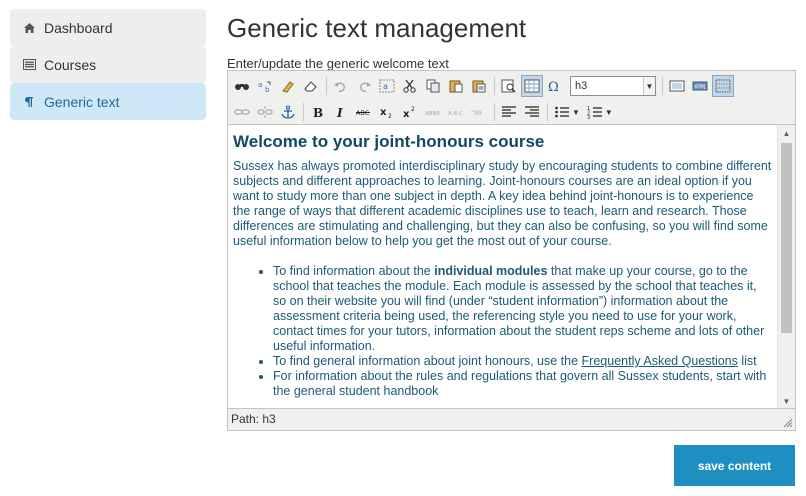  What do you see at coordinates (511, 419) in the screenshot?
I see `editor-statusbar: Path: h3` at bounding box center [511, 419].